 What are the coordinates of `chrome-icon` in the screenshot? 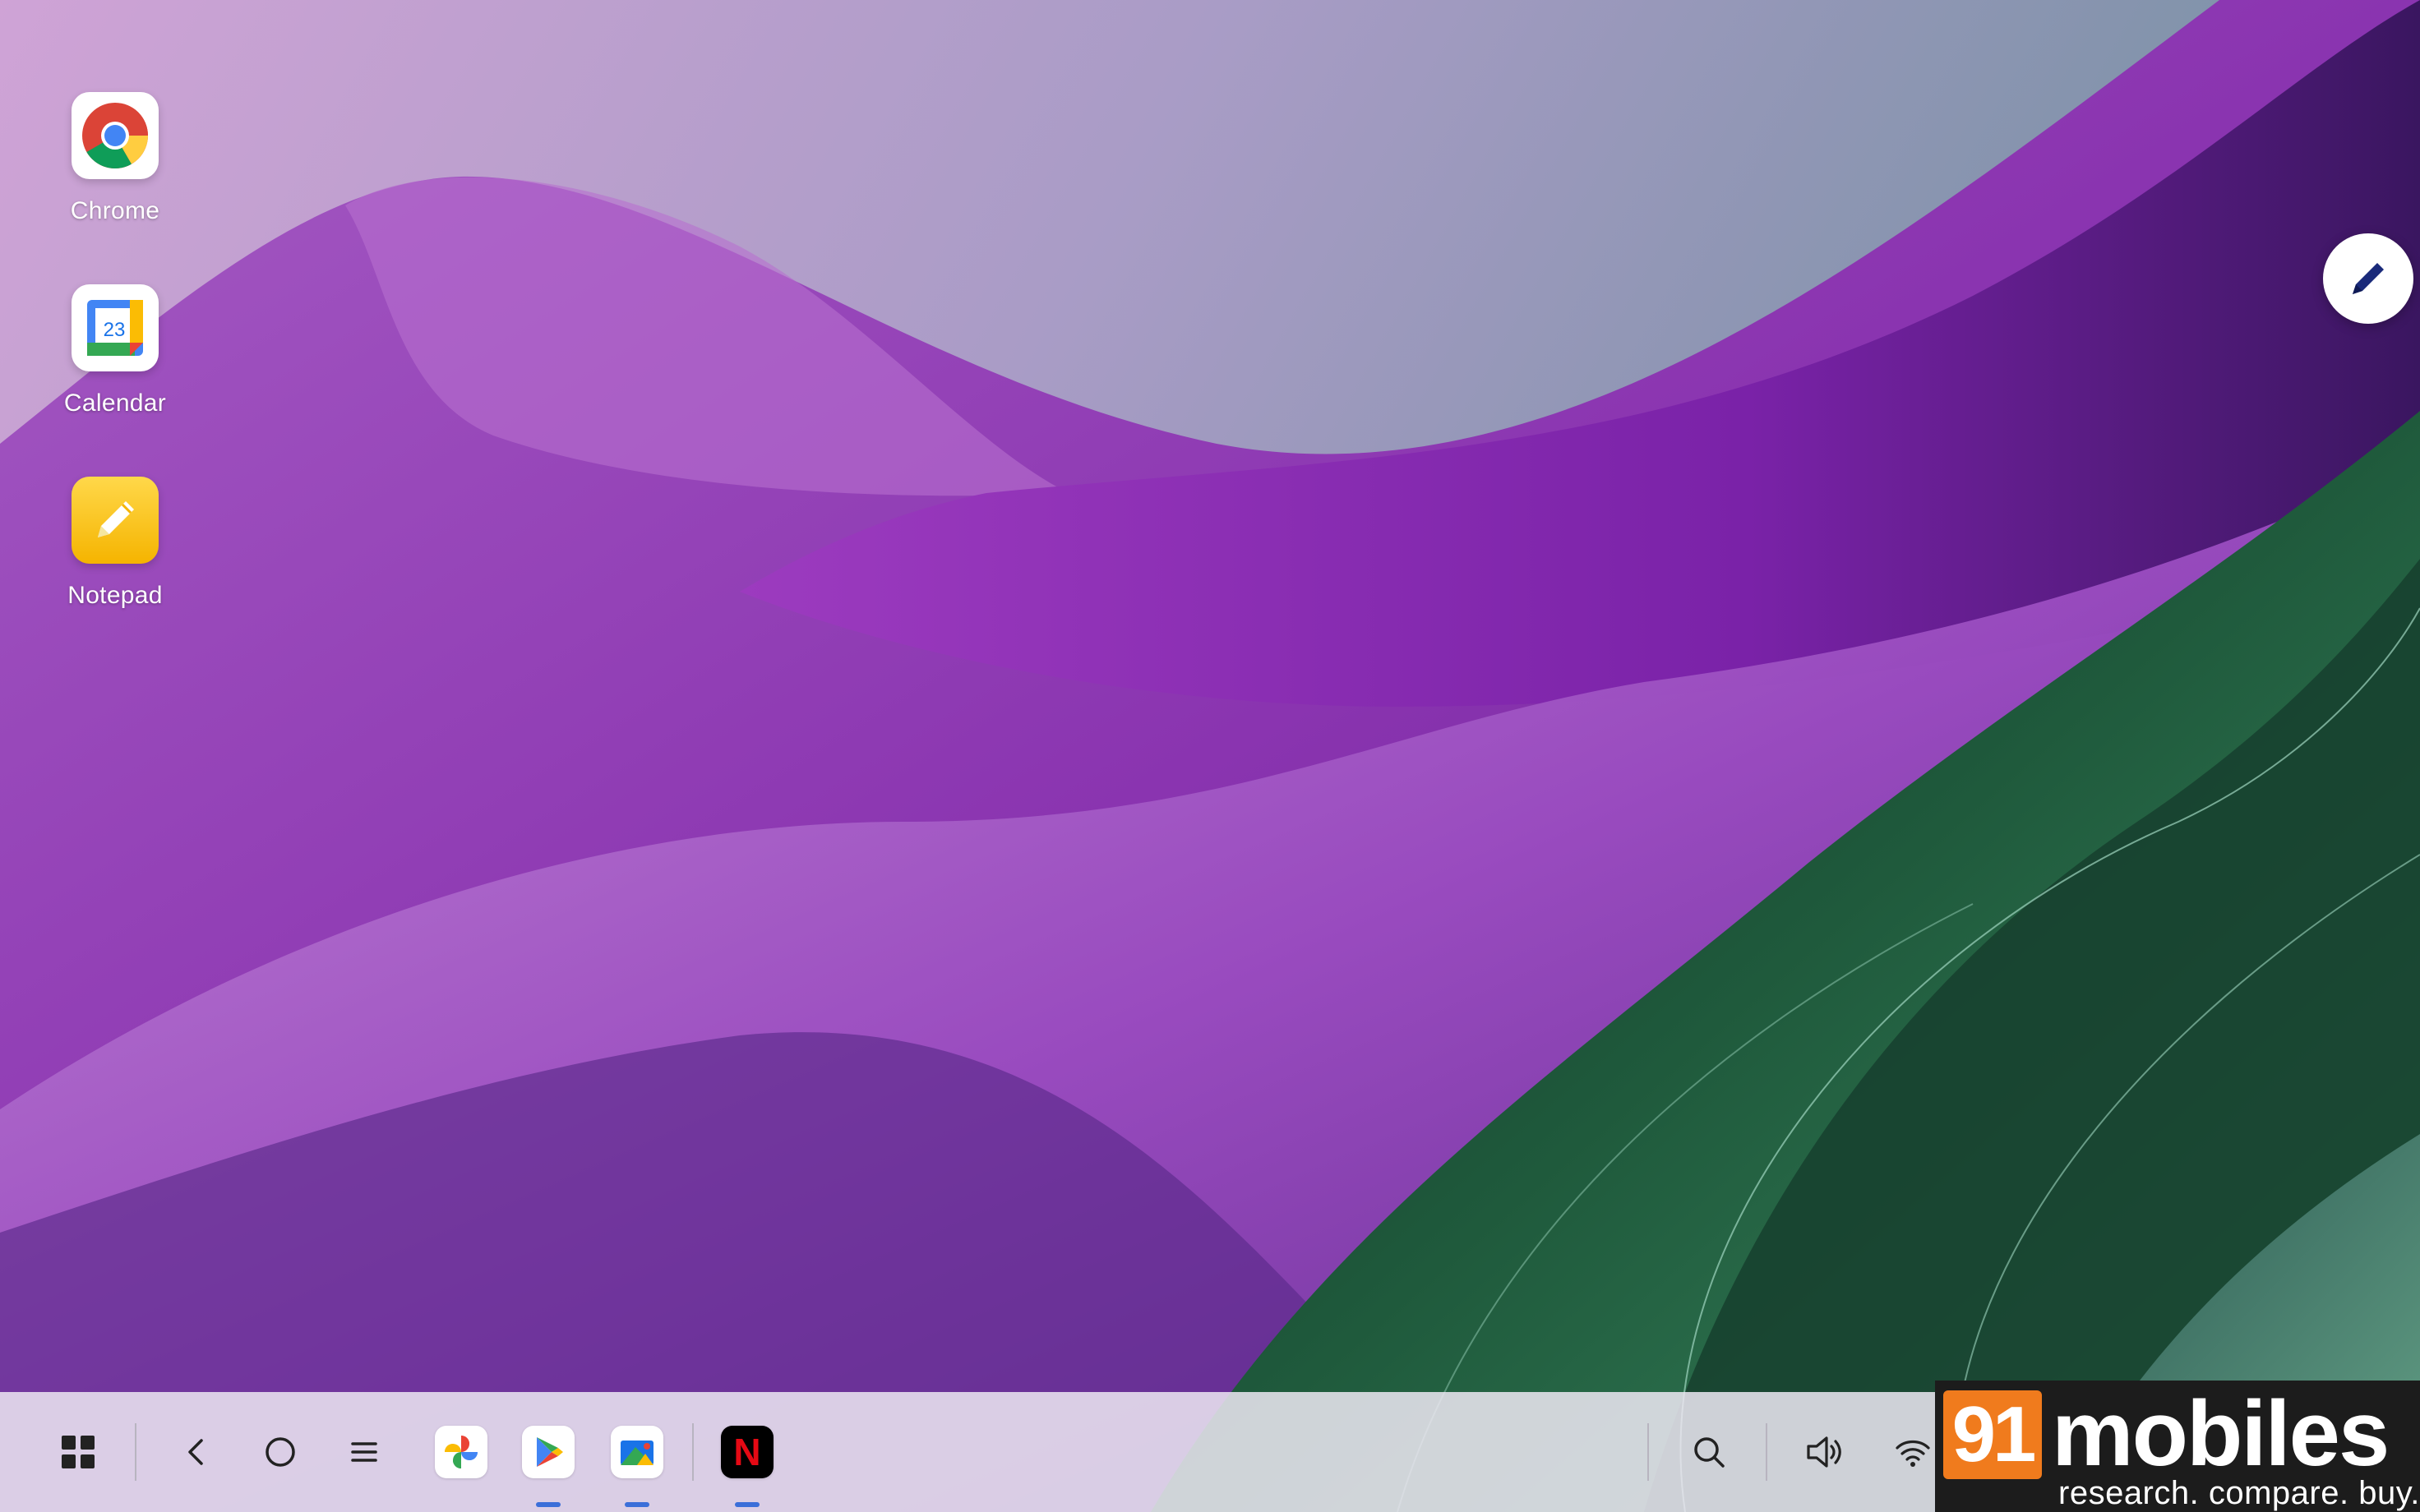 It's located at (115, 135).